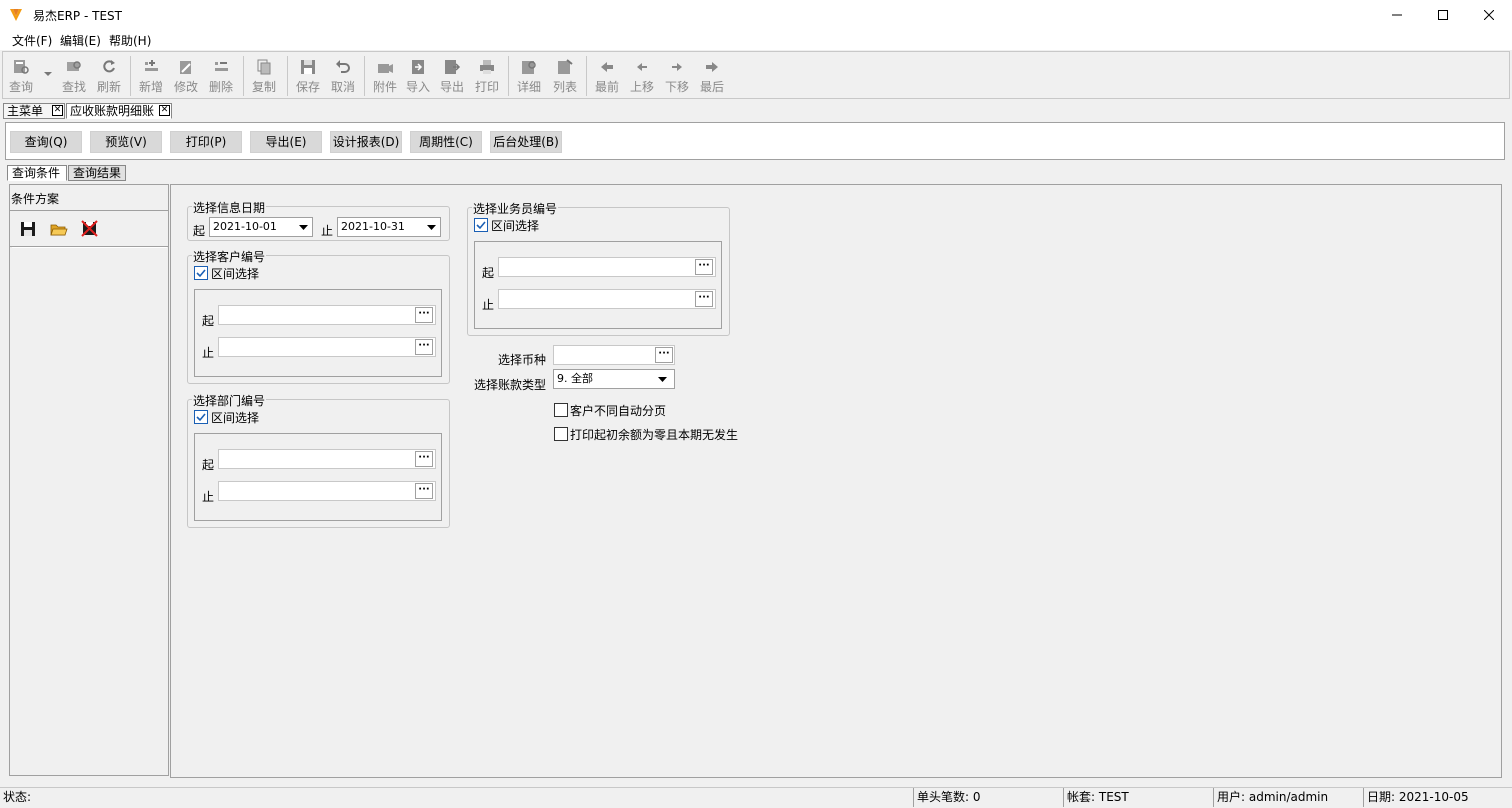  What do you see at coordinates (221, 77) in the screenshot?
I see `toolbar-delete-button: 删除` at bounding box center [221, 77].